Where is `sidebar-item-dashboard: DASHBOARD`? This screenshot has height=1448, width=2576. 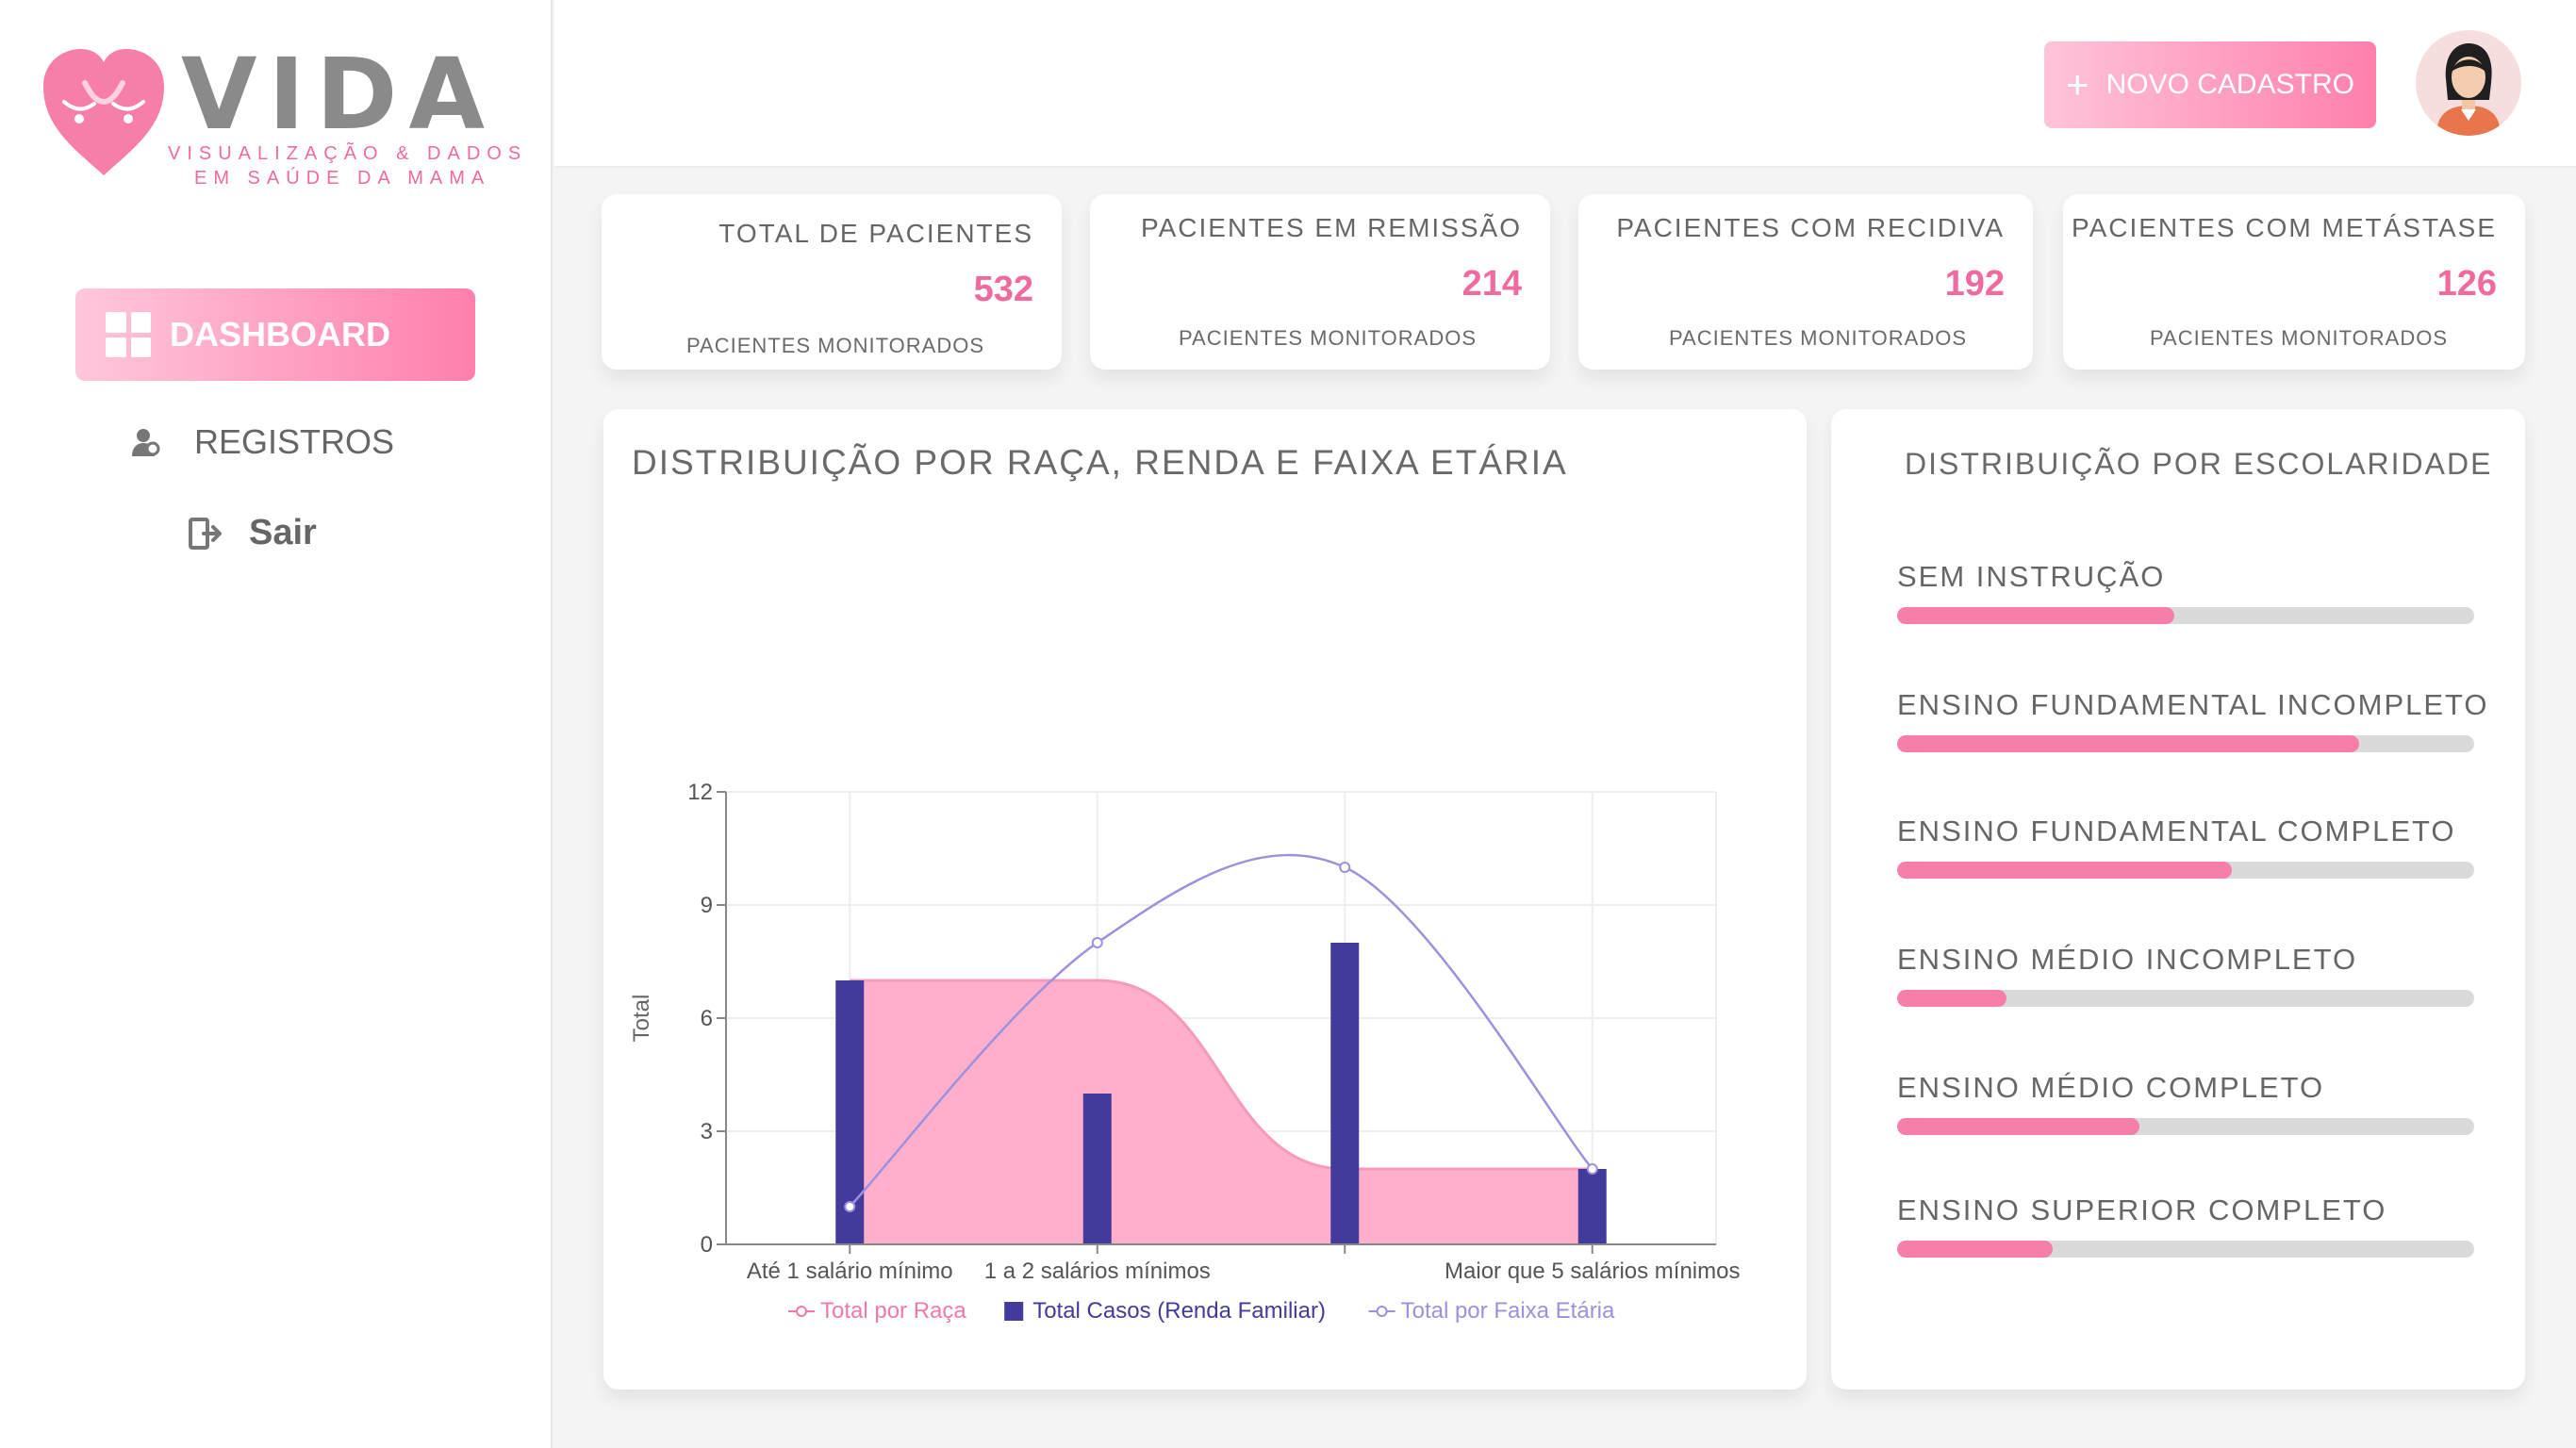
sidebar-item-dashboard: DASHBOARD is located at coordinates (275, 334).